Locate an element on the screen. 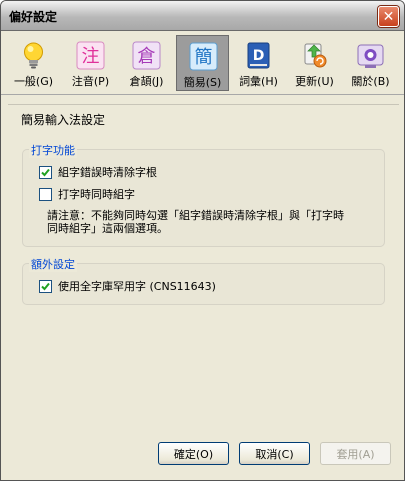 This screenshot has height=481, width=405. warning-note-line1: 請注意：不能夠同時勾選「組字錯誤時清除字根」與「打字時 is located at coordinates (195, 215).